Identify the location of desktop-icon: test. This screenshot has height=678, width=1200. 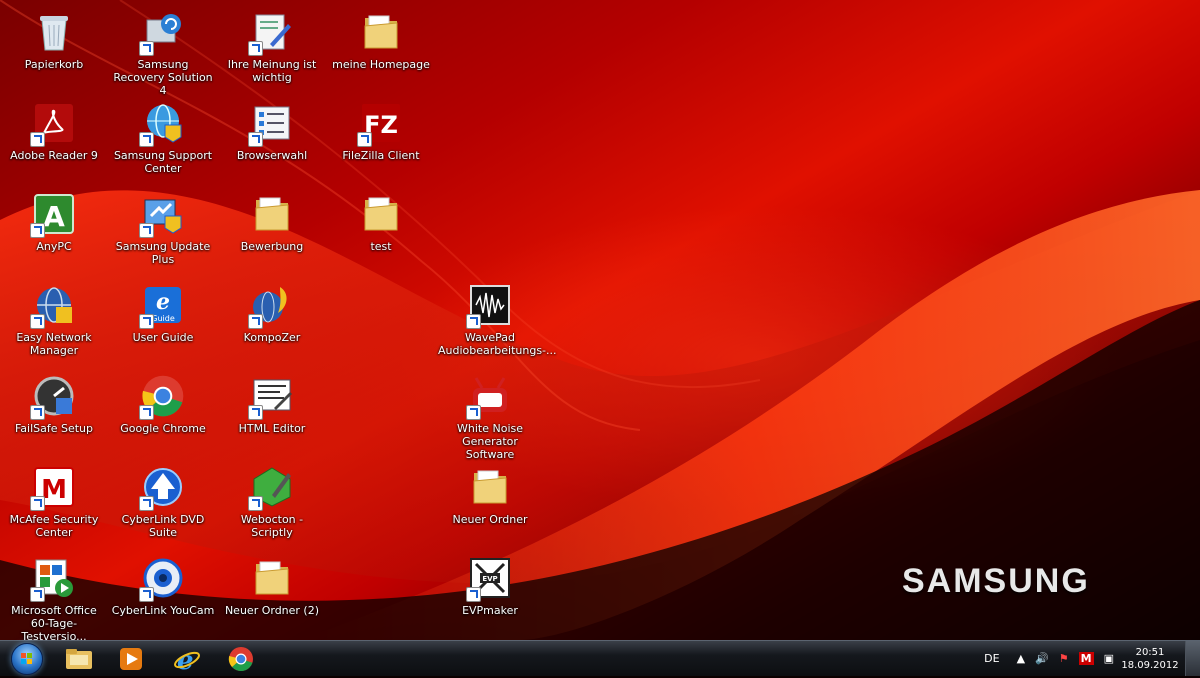
(381, 231).